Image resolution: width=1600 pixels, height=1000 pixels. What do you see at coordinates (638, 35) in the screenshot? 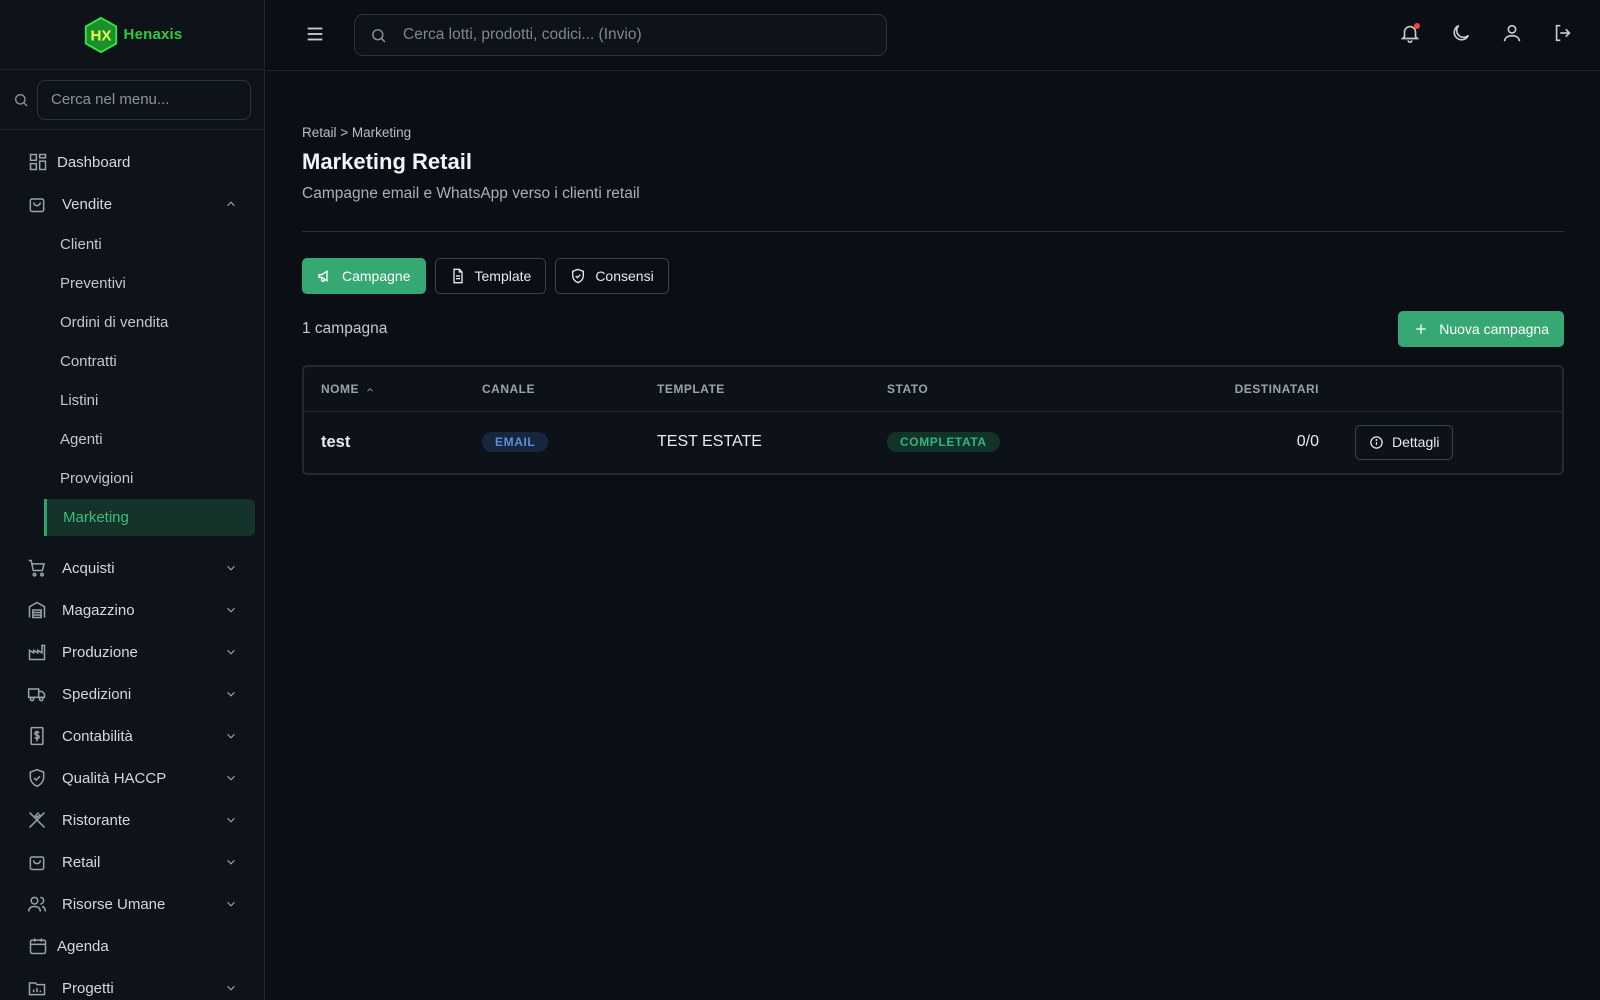
I see `global-search-input` at bounding box center [638, 35].